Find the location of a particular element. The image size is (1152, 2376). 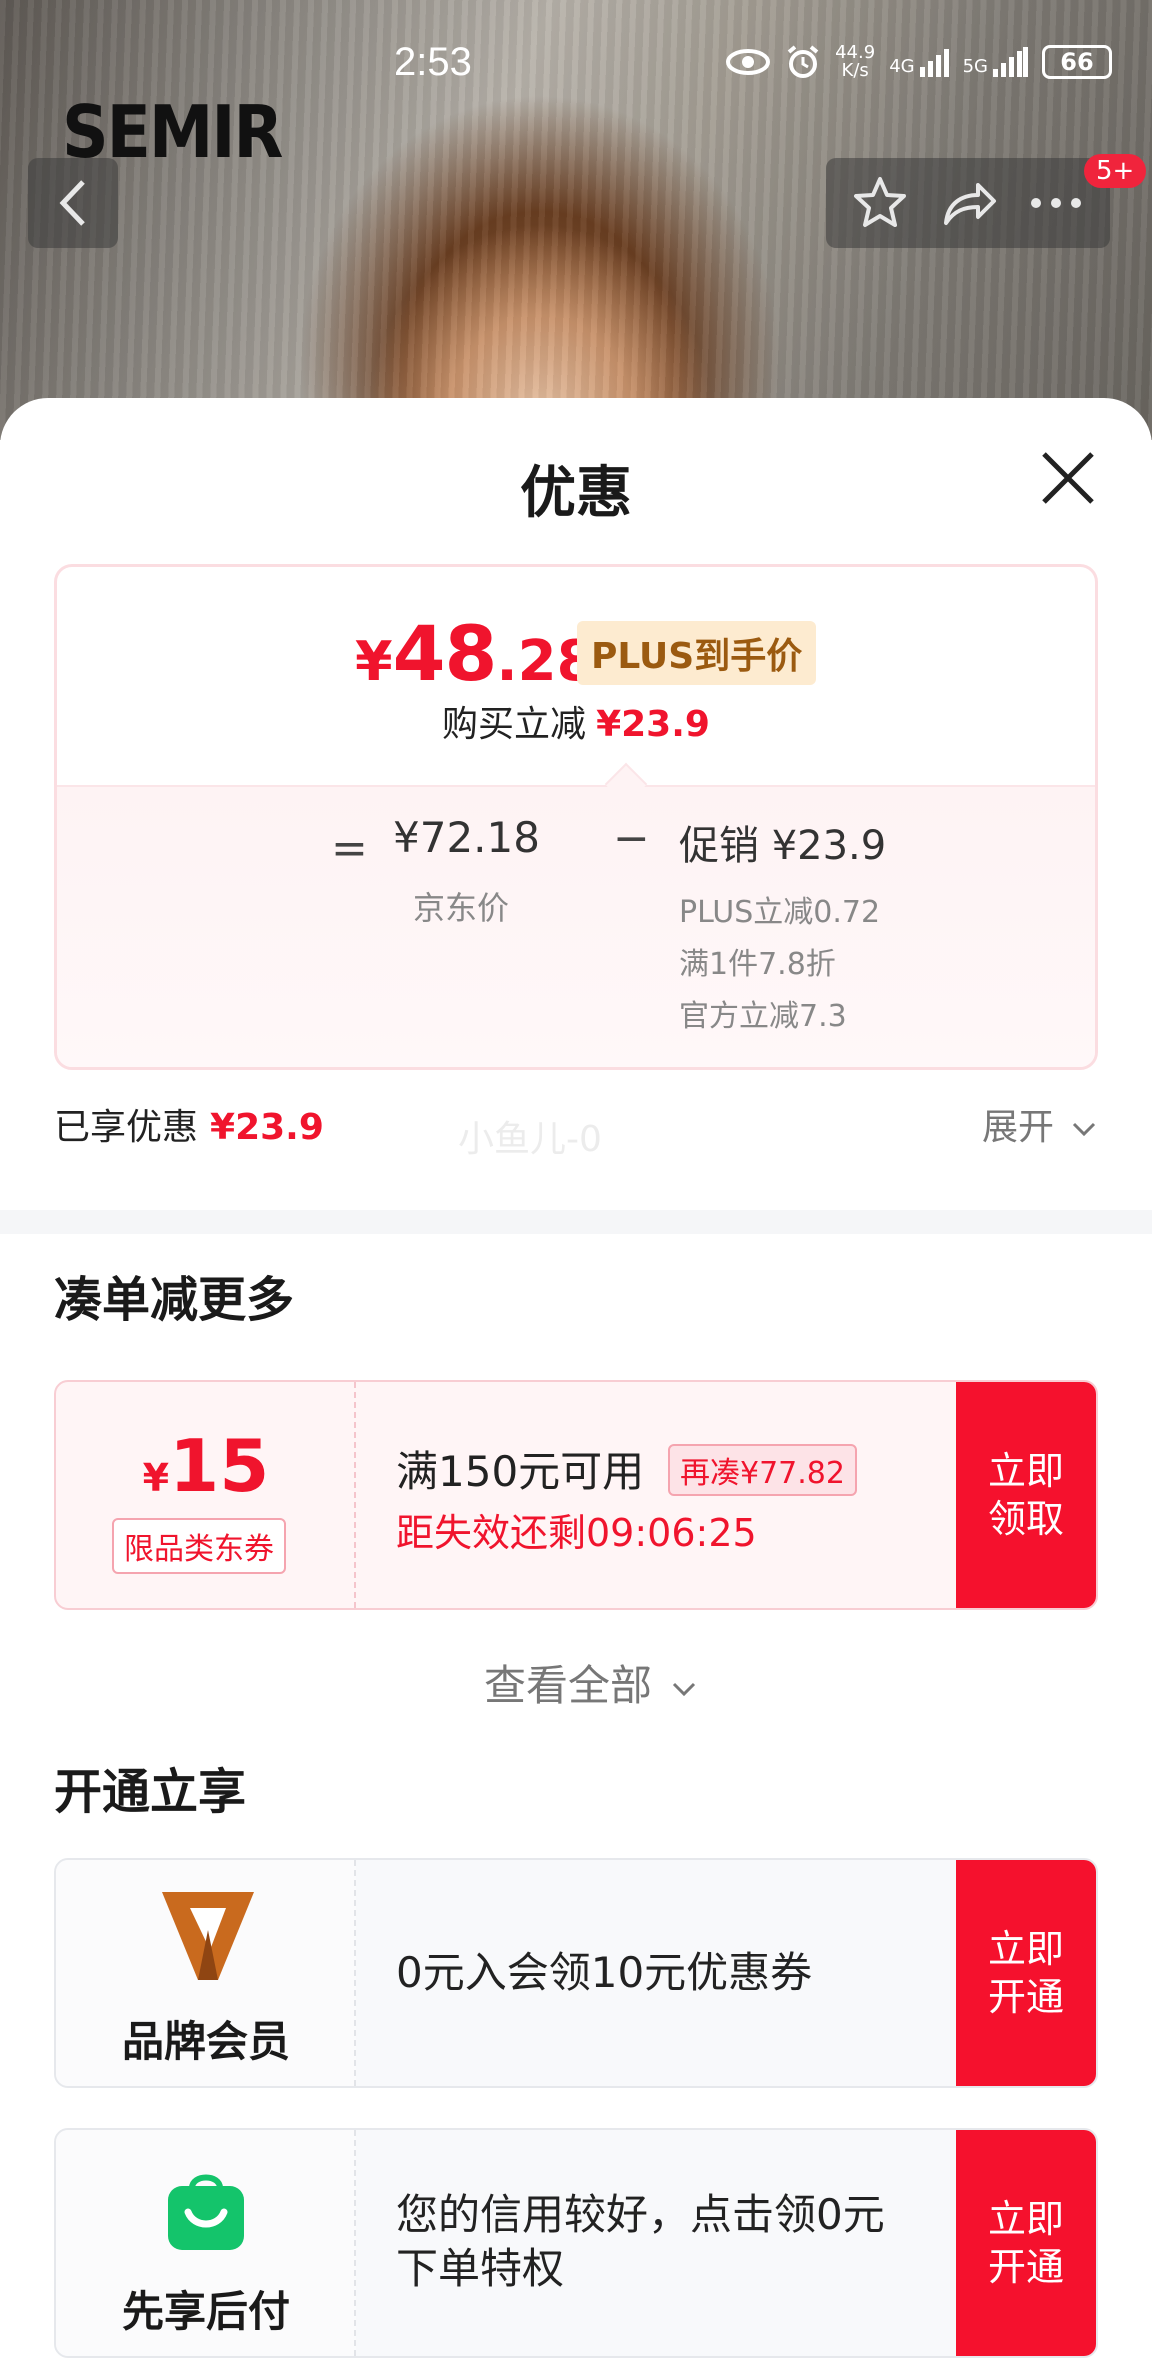

plus-price-tag: PLUS到手价 is located at coordinates (697, 653).